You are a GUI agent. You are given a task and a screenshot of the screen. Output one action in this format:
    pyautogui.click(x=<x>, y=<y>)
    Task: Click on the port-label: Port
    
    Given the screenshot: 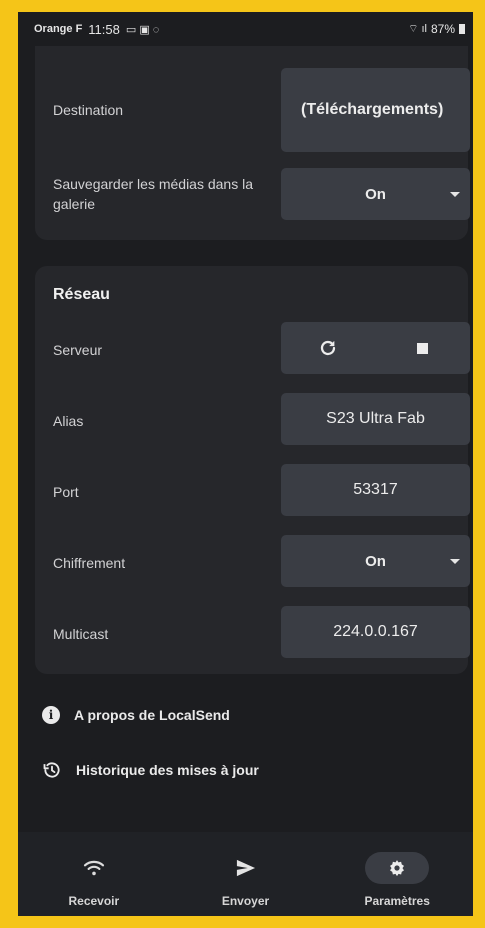 What is the action you would take?
    pyautogui.click(x=66, y=492)
    